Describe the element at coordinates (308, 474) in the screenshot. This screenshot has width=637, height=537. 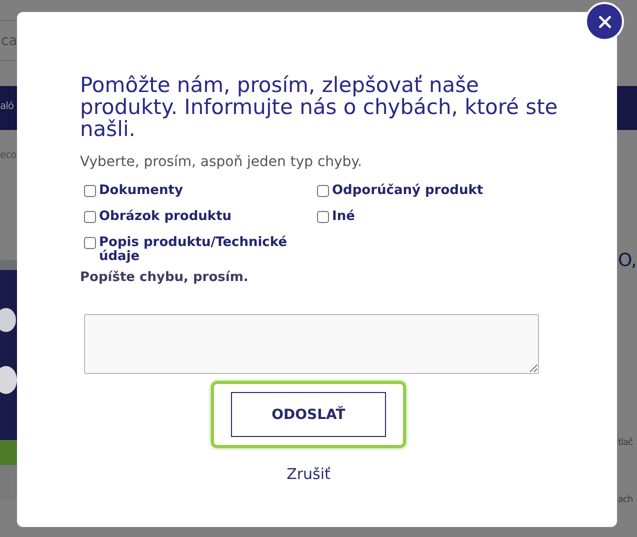
I see `cancel-link: Zrušiť` at that location.